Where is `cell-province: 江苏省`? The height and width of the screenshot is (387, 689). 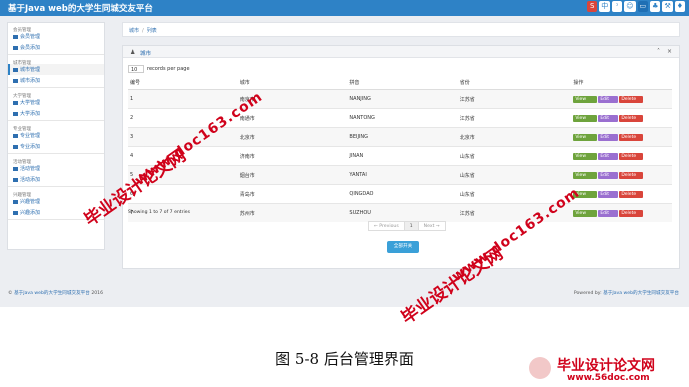
cell-province: 江苏省 is located at coordinates (514, 118).